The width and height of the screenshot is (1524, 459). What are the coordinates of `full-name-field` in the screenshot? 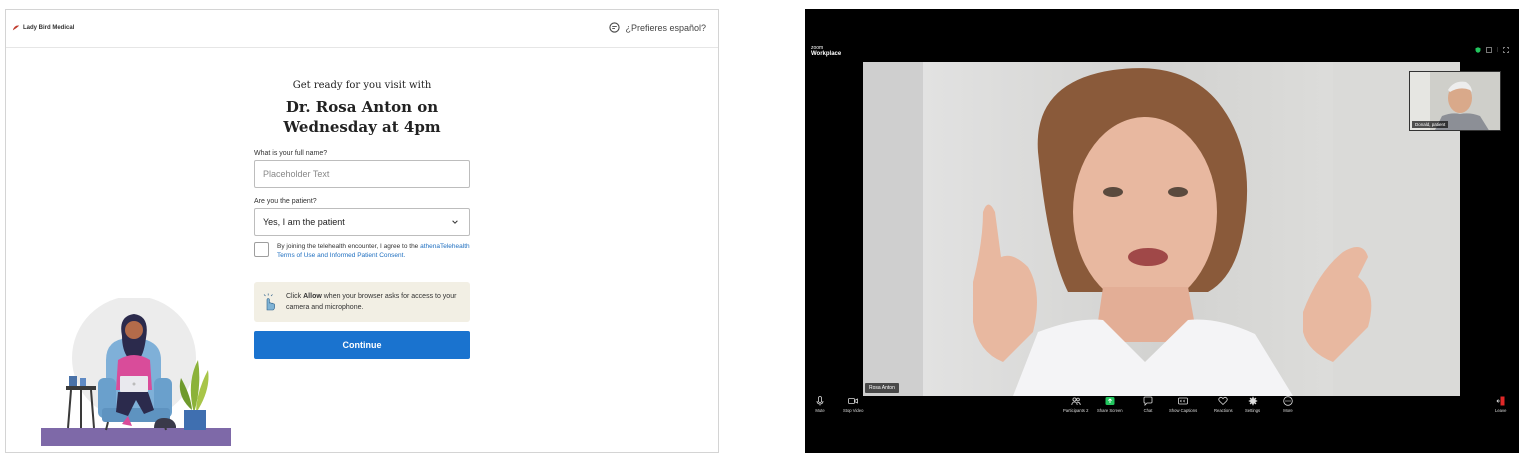 It's located at (362, 174).